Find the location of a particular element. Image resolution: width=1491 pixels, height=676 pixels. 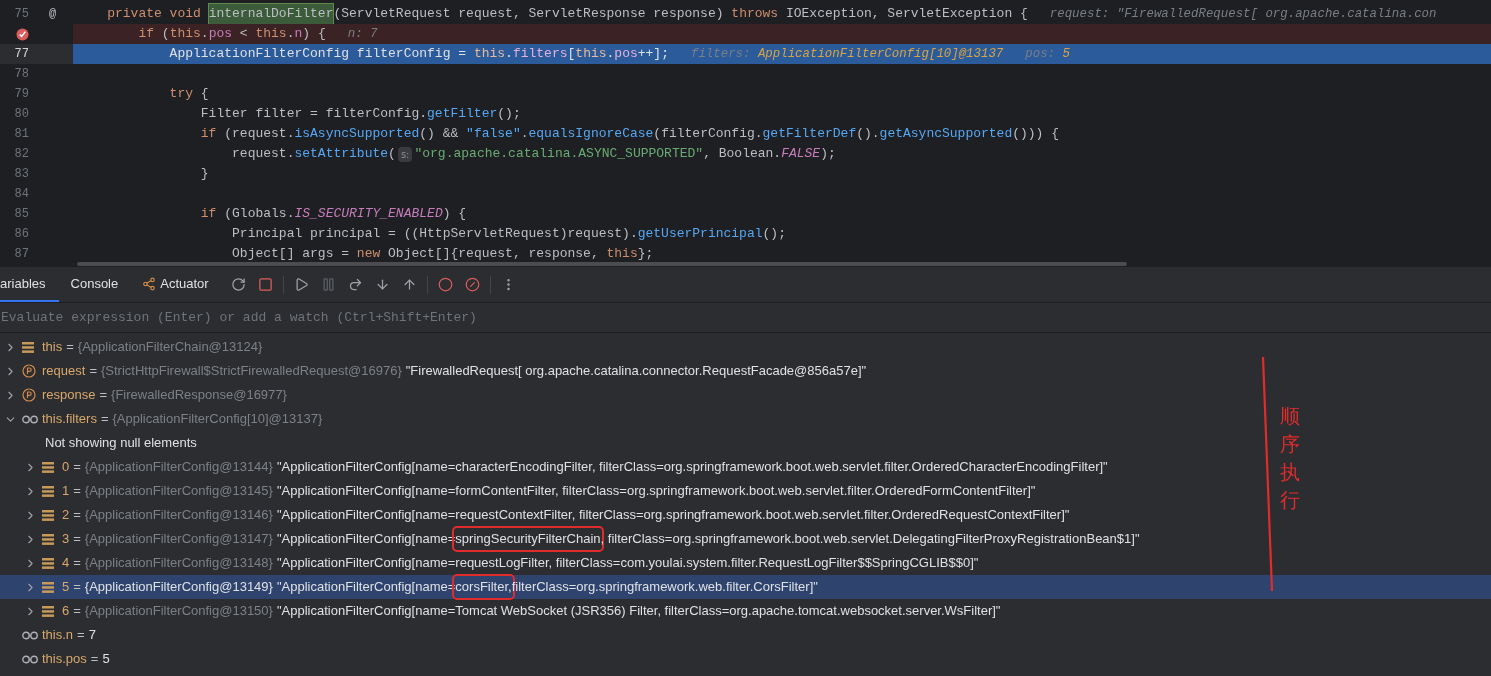

string-value: "ApplicationFilterConfig[name=characterEncodingFilter, filterClass=org.springframework.boot.web.servlet.filter.OrderedCharacterEncodingFilter]" is located at coordinates (692, 467).